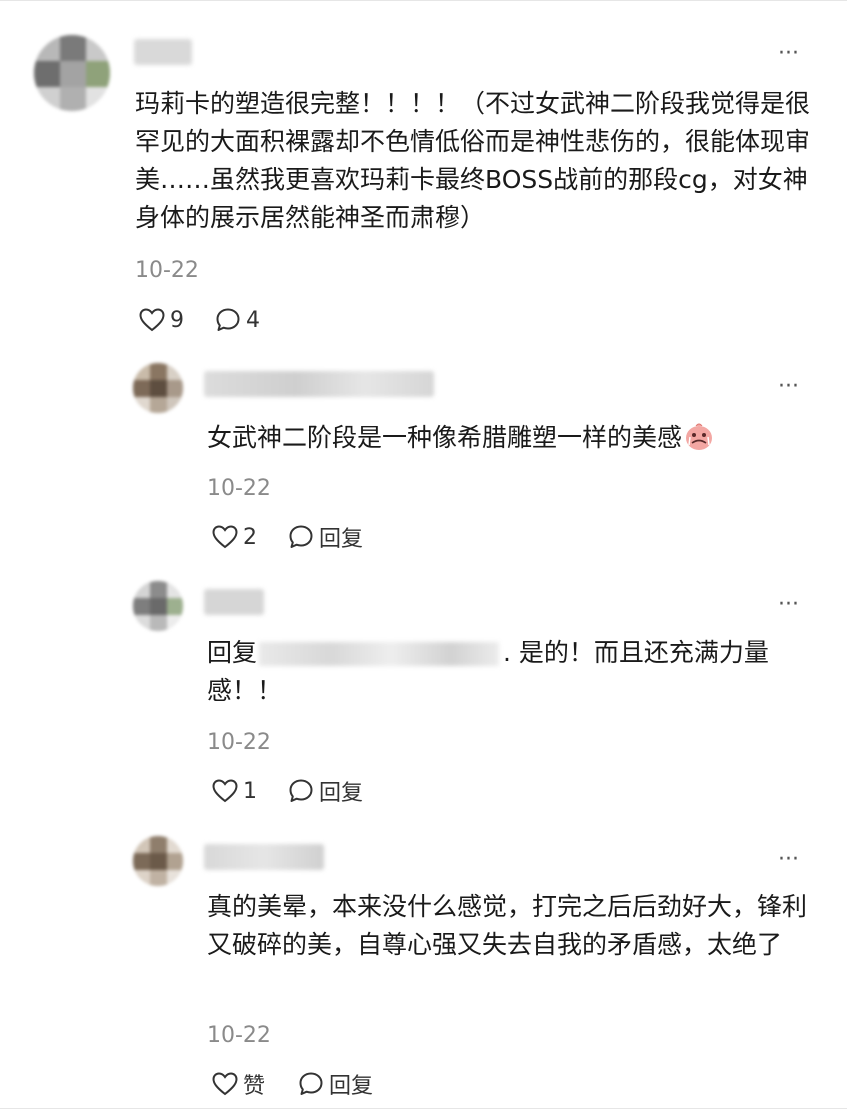  Describe the element at coordinates (379, 654) in the screenshot. I see `mentioned-username` at that location.